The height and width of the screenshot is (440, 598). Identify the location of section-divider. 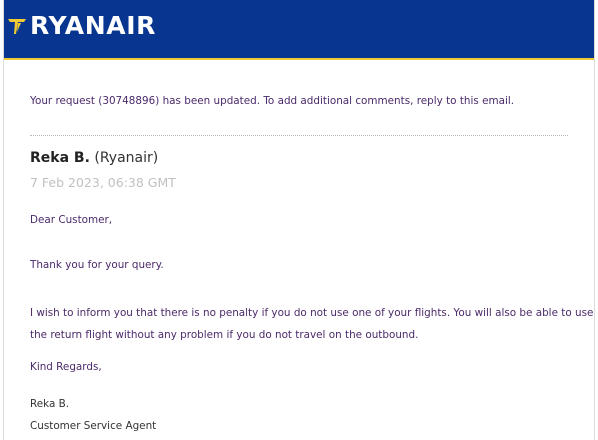
(299, 135).